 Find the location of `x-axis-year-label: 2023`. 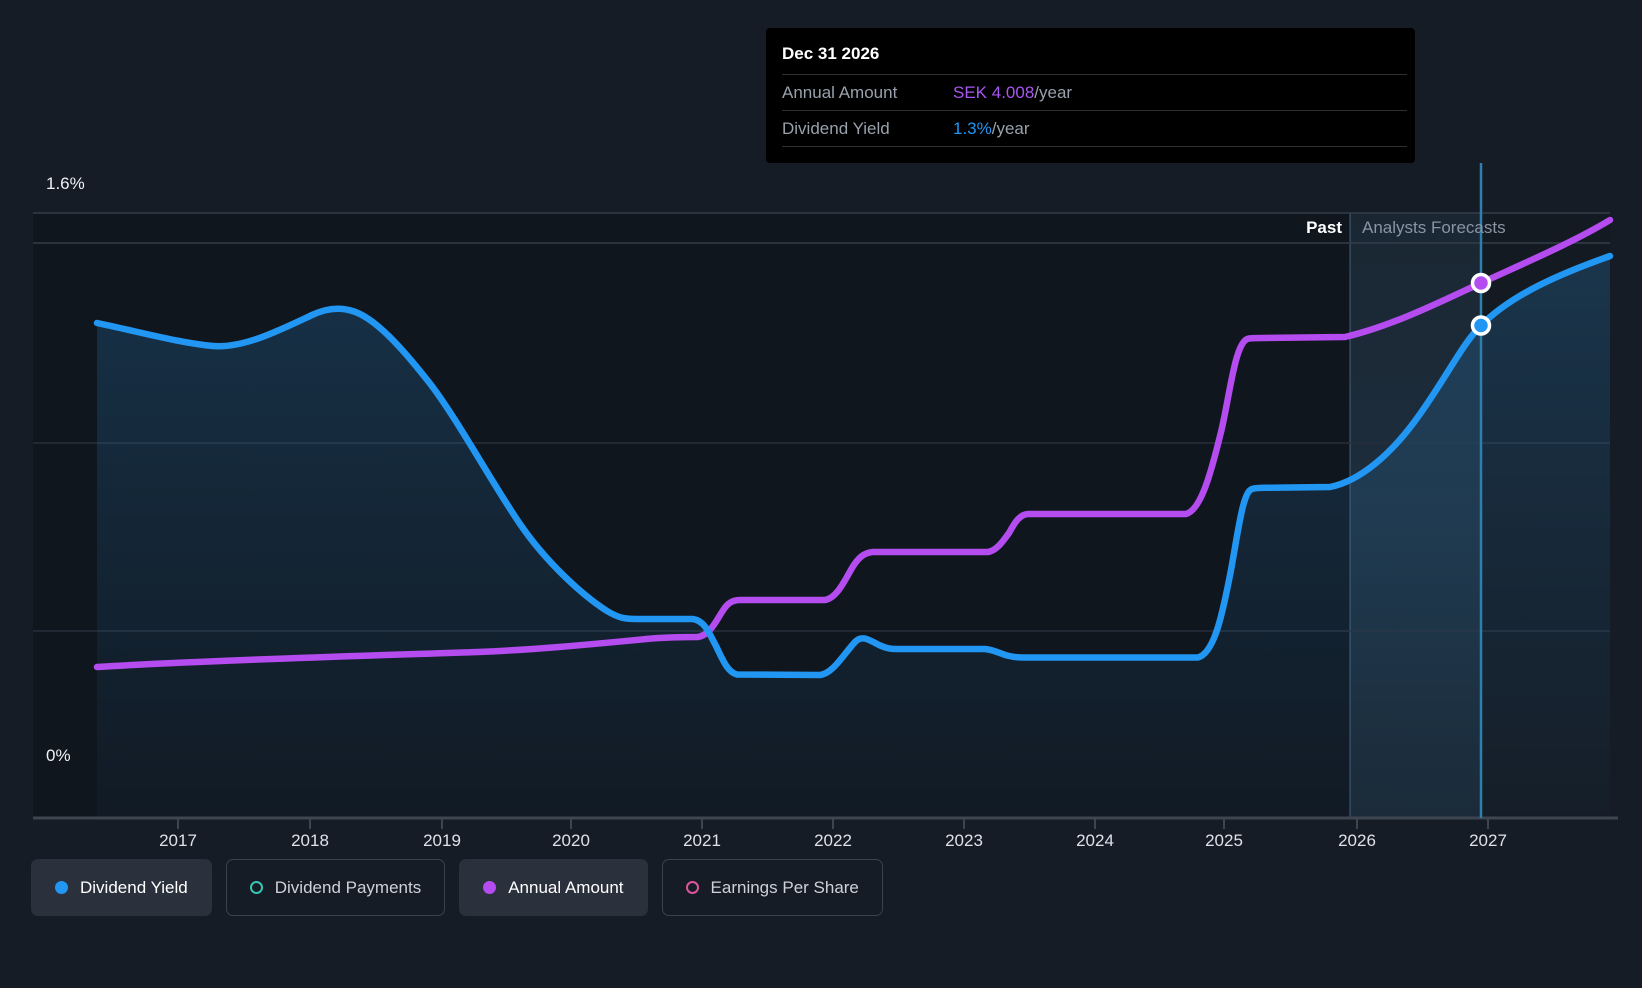

x-axis-year-label: 2023 is located at coordinates (964, 840).